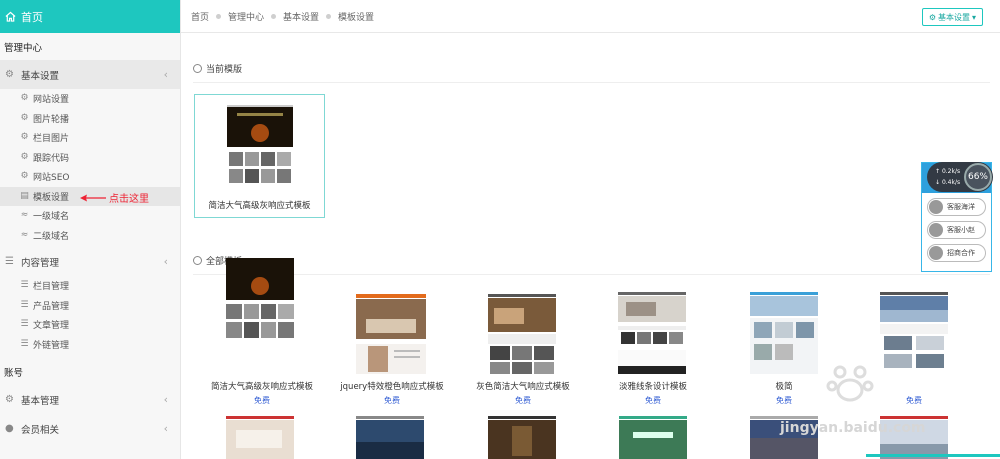 The width and height of the screenshot is (1000, 459). Describe the element at coordinates (853, 428) in the screenshot. I see `watermark-text: jingyan.baidu.com` at that location.